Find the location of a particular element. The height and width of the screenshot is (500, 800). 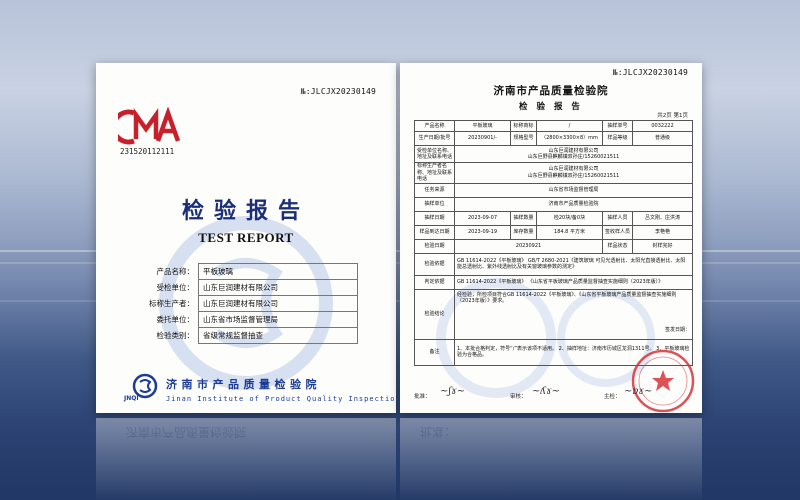

cell-label: 抽样人员 is located at coordinates (617, 218).